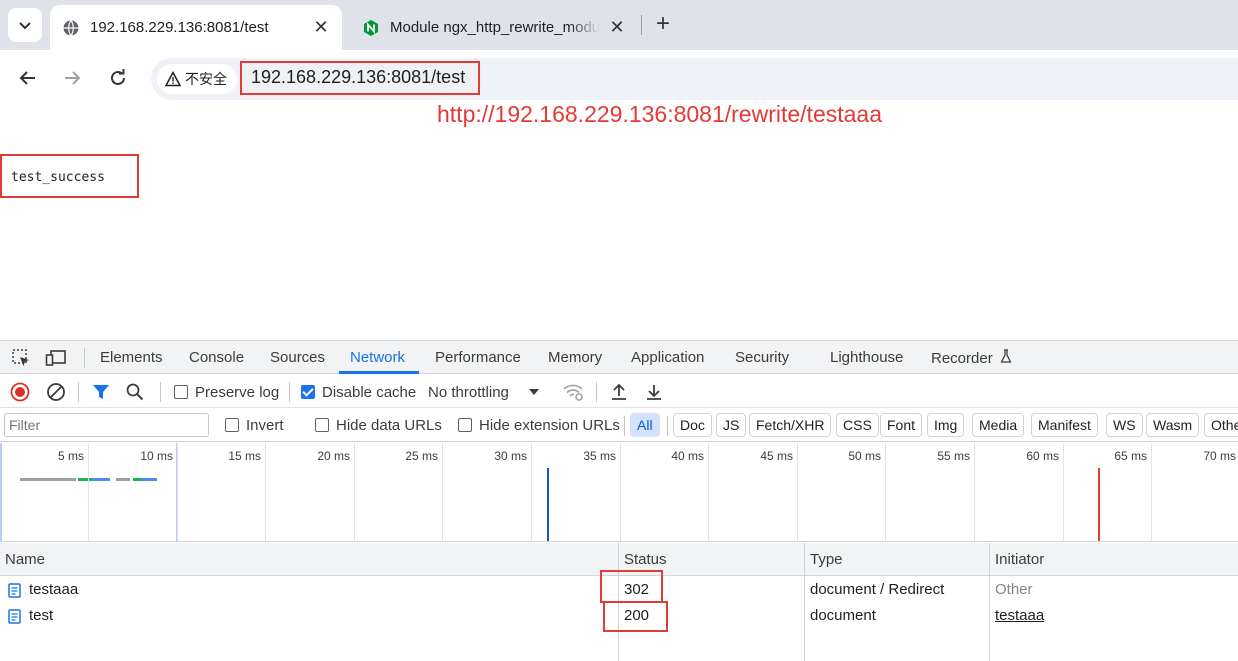  What do you see at coordinates (1, 492) in the screenshot?
I see `timeline-selection-handle` at bounding box center [1, 492].